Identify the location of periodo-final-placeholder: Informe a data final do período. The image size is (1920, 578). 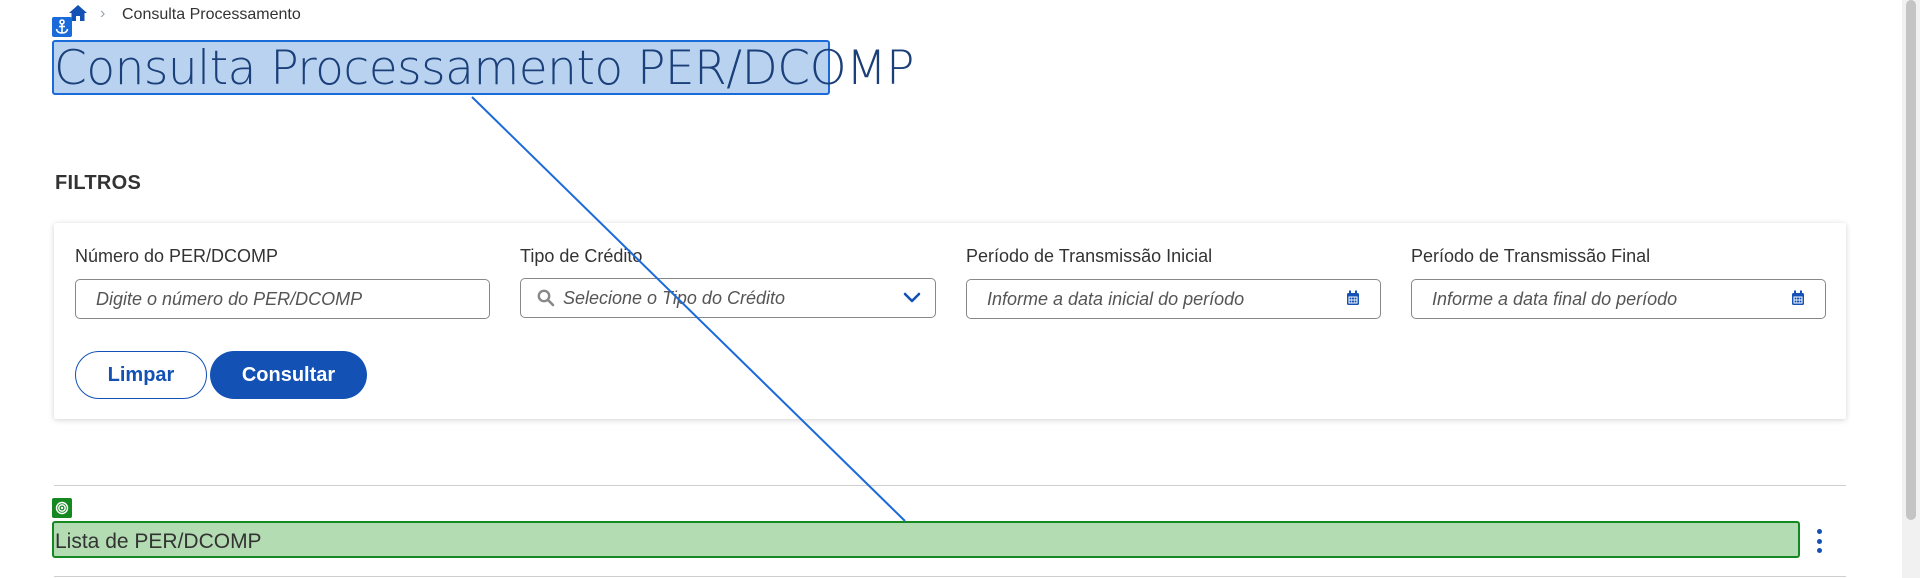
(1555, 298).